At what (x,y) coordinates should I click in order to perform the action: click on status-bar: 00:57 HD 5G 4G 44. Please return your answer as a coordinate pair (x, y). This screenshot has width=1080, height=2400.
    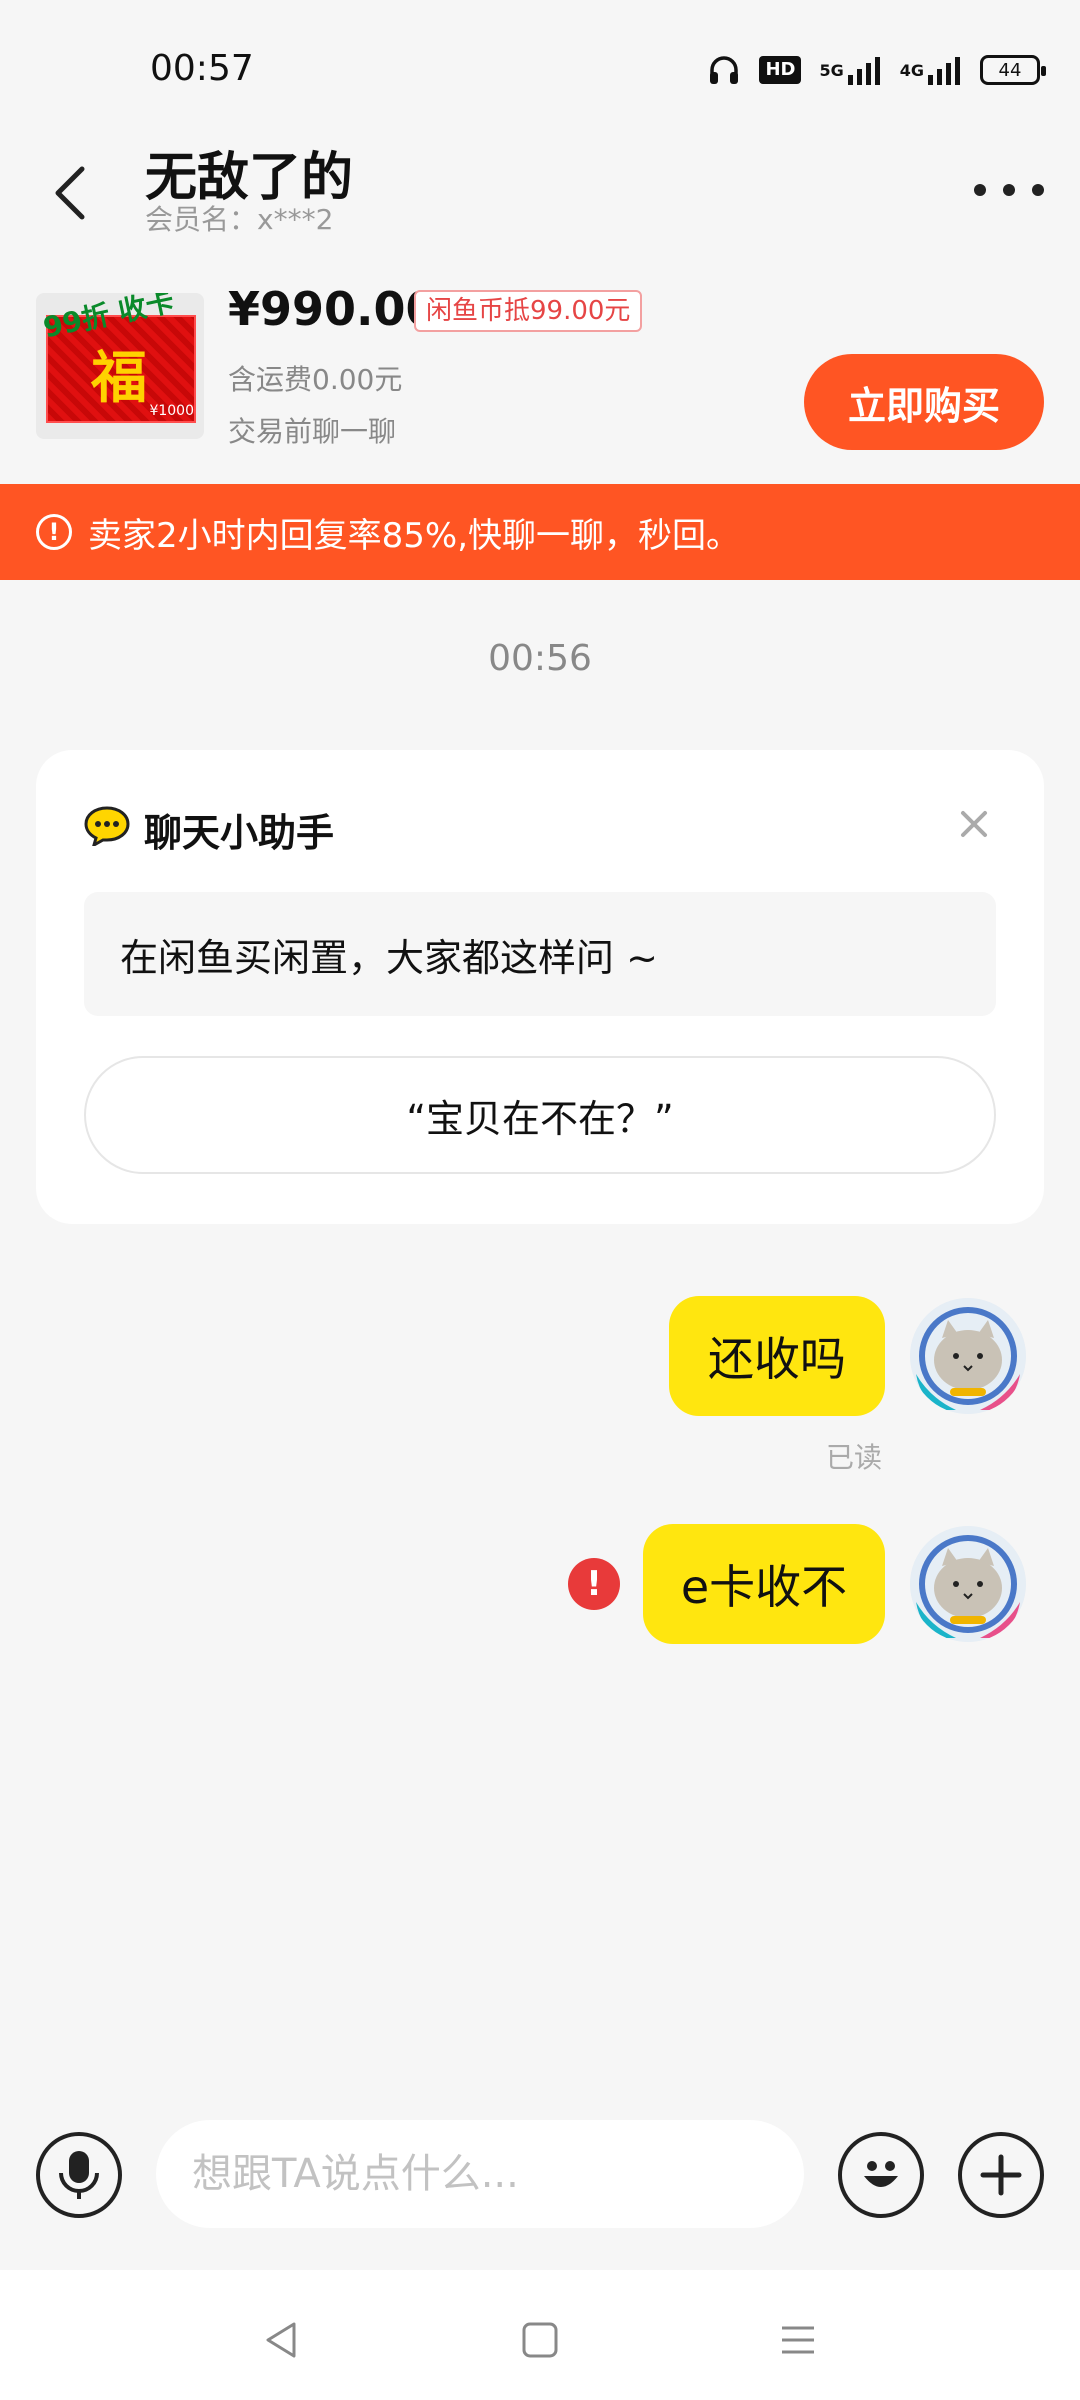
    Looking at the image, I should click on (540, 70).